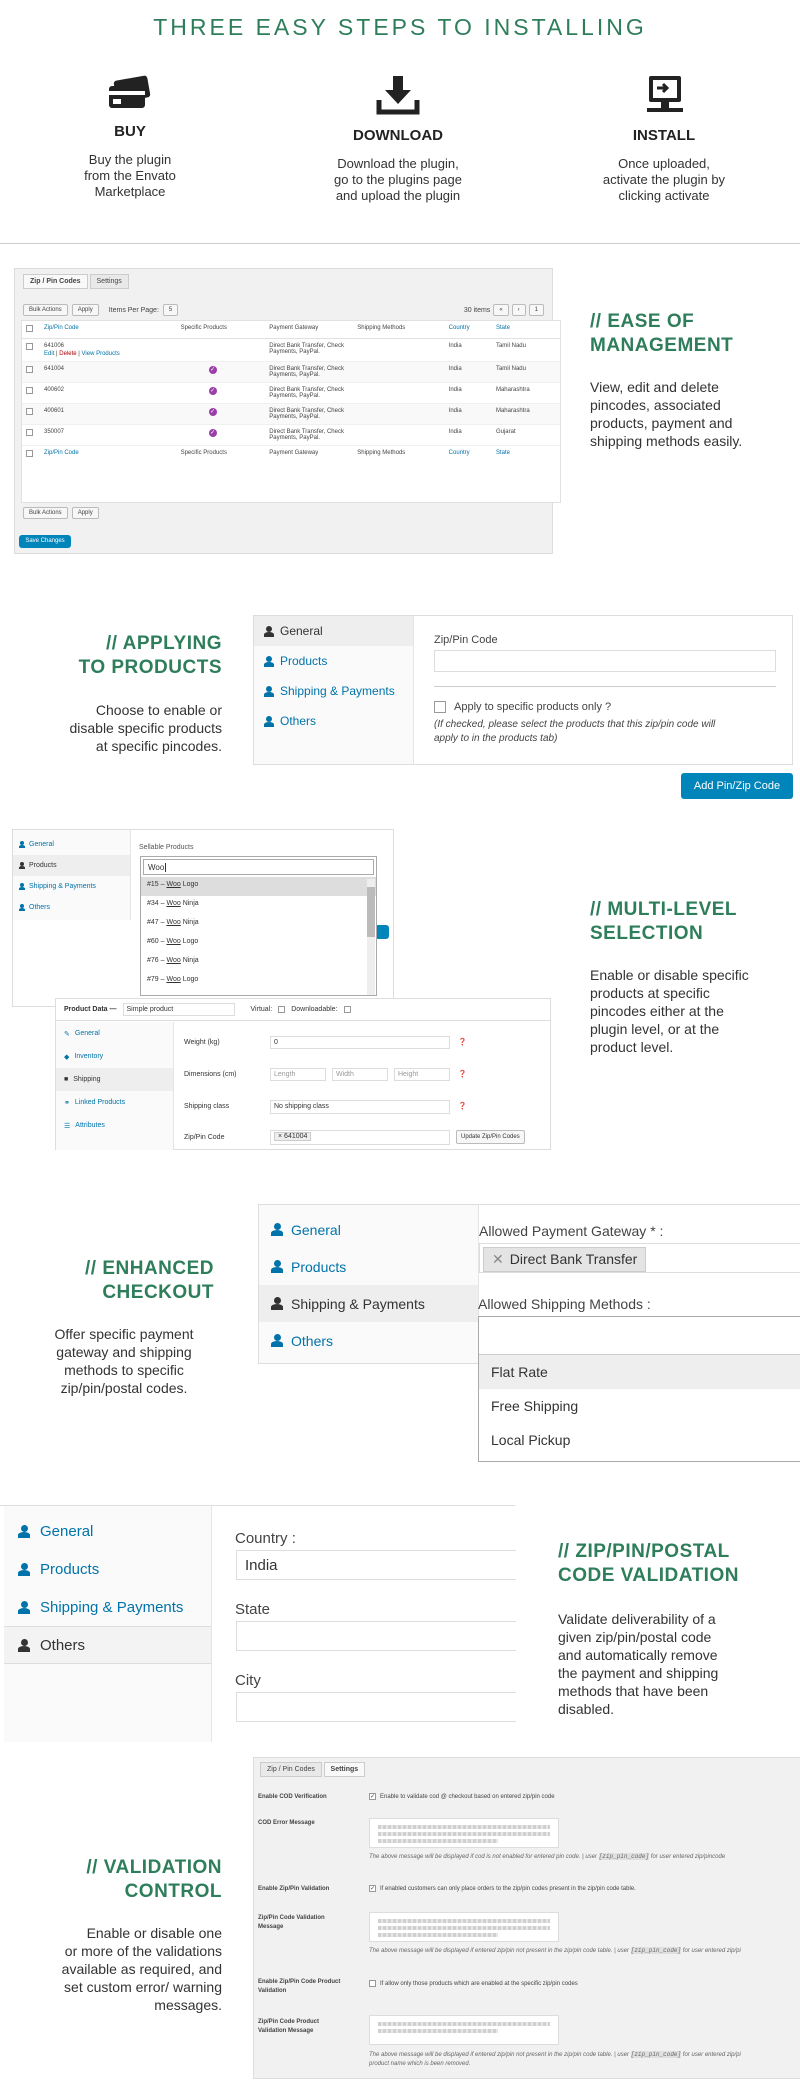 This screenshot has height=2094, width=800. I want to click on edit-link: Edit, so click(49, 354).